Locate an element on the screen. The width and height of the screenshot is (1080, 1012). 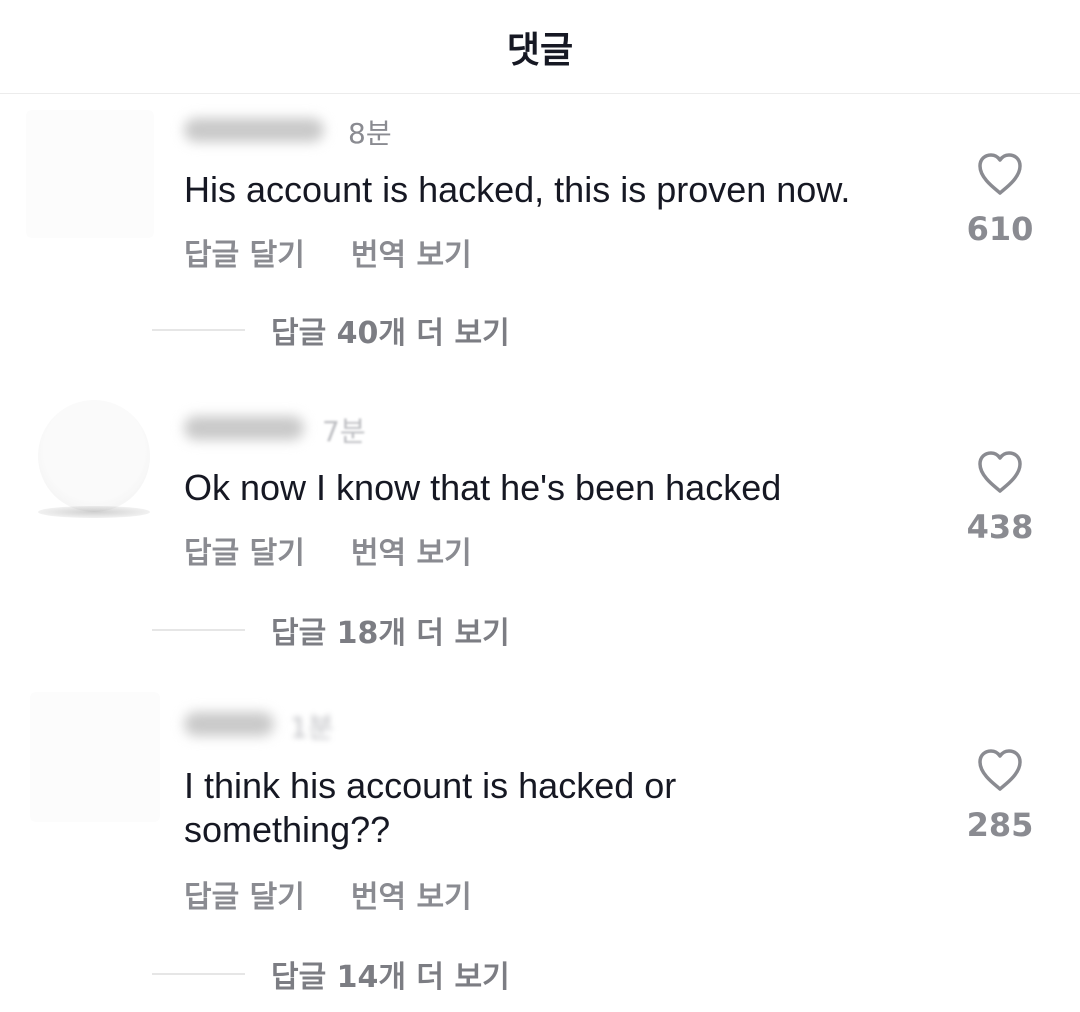
view-more-replies: 답글 18개 더 보기 is located at coordinates (331, 630).